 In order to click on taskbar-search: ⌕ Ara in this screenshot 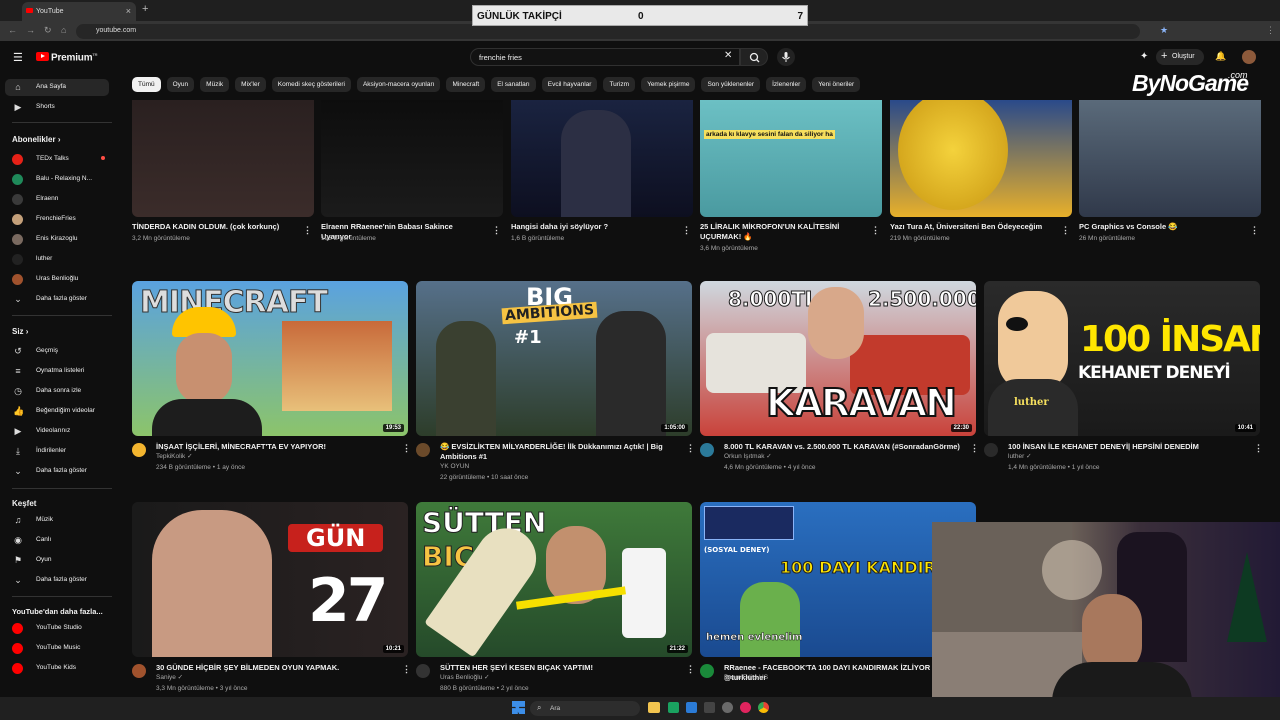, I will do `click(585, 708)`.